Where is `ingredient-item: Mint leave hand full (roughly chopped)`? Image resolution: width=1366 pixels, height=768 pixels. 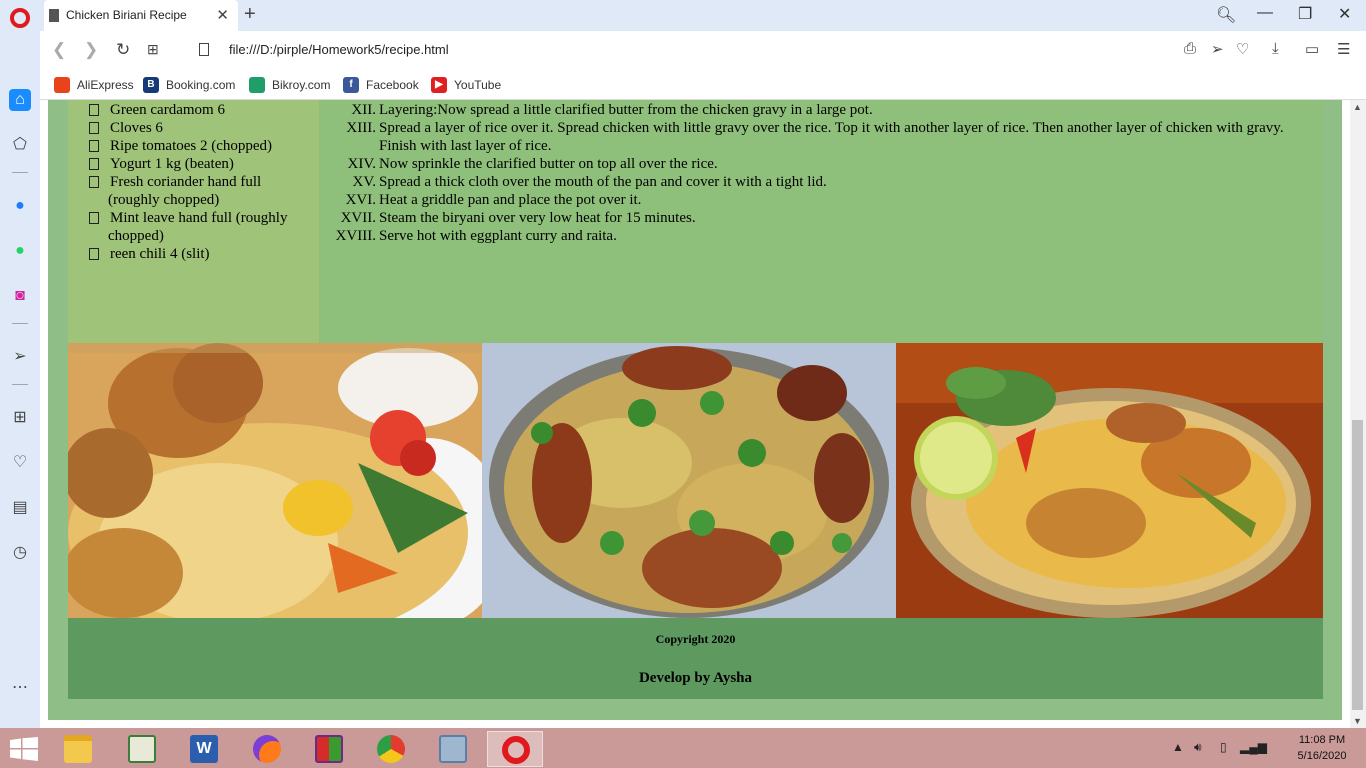 ingredient-item: Mint leave hand full (roughly chopped) is located at coordinates (193, 227).